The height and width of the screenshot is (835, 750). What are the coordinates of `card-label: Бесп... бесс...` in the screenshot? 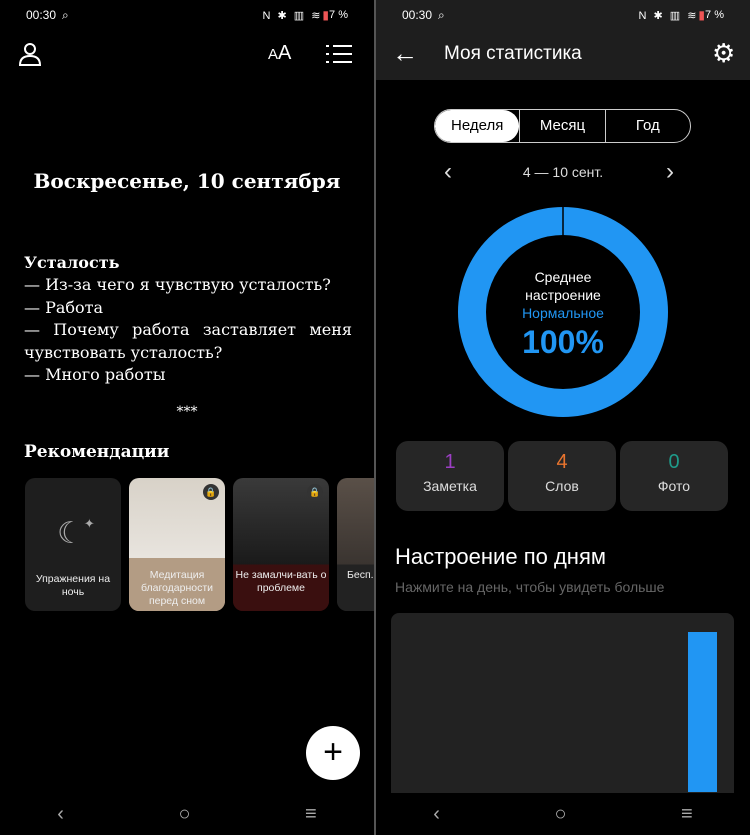 It's located at (355, 588).